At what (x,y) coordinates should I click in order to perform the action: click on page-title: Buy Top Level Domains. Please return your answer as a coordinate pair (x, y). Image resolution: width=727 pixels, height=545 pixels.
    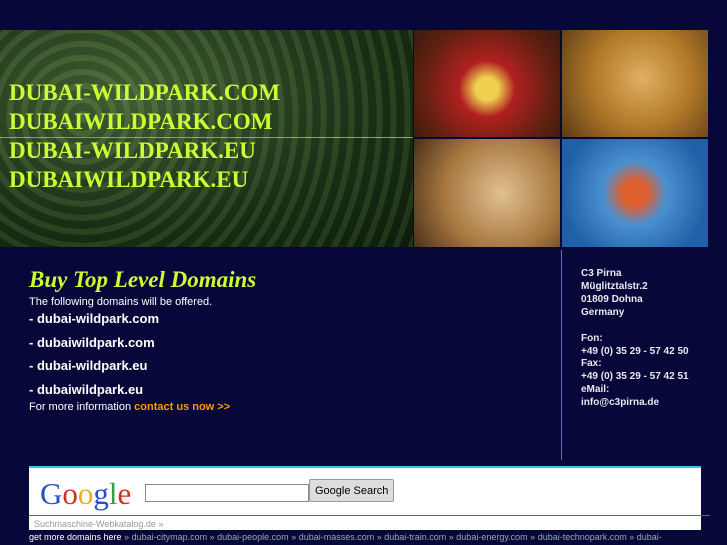
    Looking at the image, I should click on (143, 279).